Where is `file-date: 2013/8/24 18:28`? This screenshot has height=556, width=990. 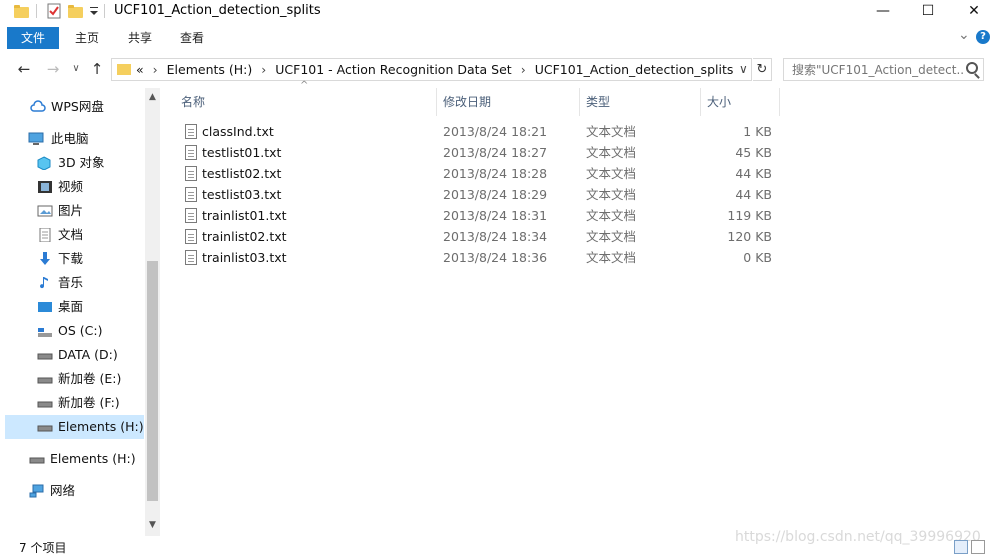 file-date: 2013/8/24 18:28 is located at coordinates (495, 173).